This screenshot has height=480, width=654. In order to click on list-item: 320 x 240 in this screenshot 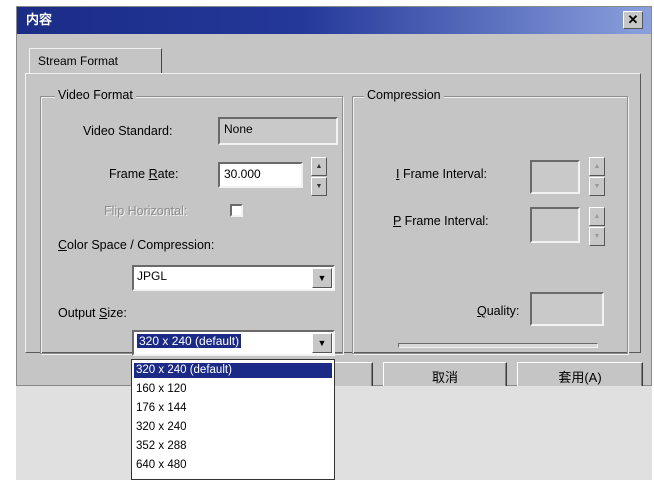, I will do `click(233, 427)`.